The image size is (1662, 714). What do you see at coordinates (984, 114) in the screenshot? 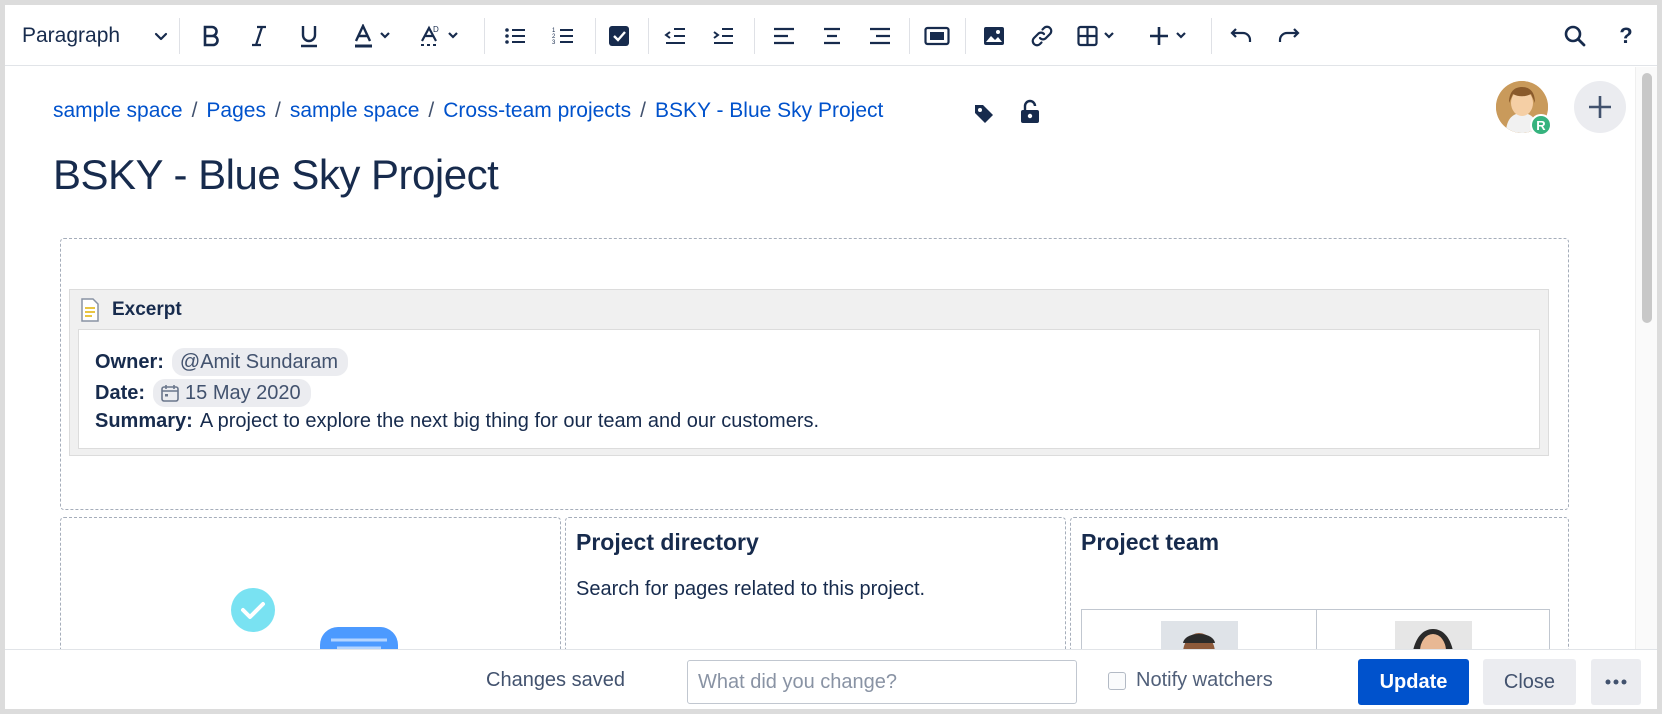
I see `label-tag-icon` at bounding box center [984, 114].